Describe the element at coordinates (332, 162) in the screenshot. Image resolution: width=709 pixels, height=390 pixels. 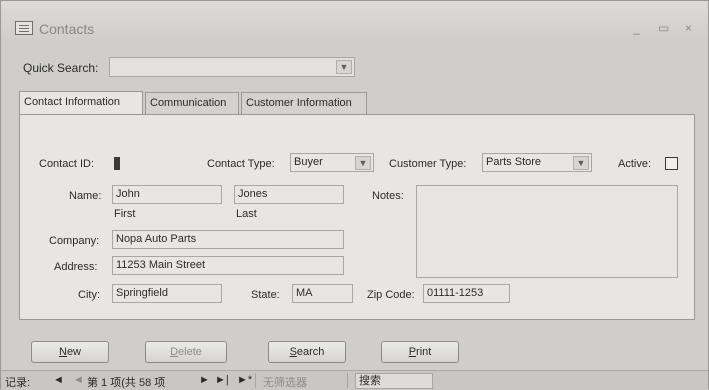
I see `contact-type-combo: Buyer ▼` at that location.